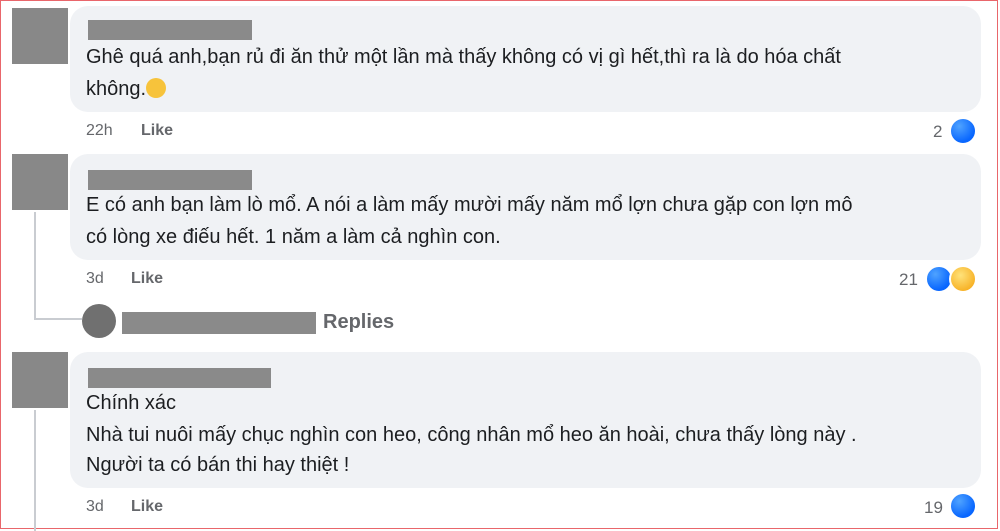 The width and height of the screenshot is (1000, 531). What do you see at coordinates (933, 508) in the screenshot?
I see `reaction-count: 19` at bounding box center [933, 508].